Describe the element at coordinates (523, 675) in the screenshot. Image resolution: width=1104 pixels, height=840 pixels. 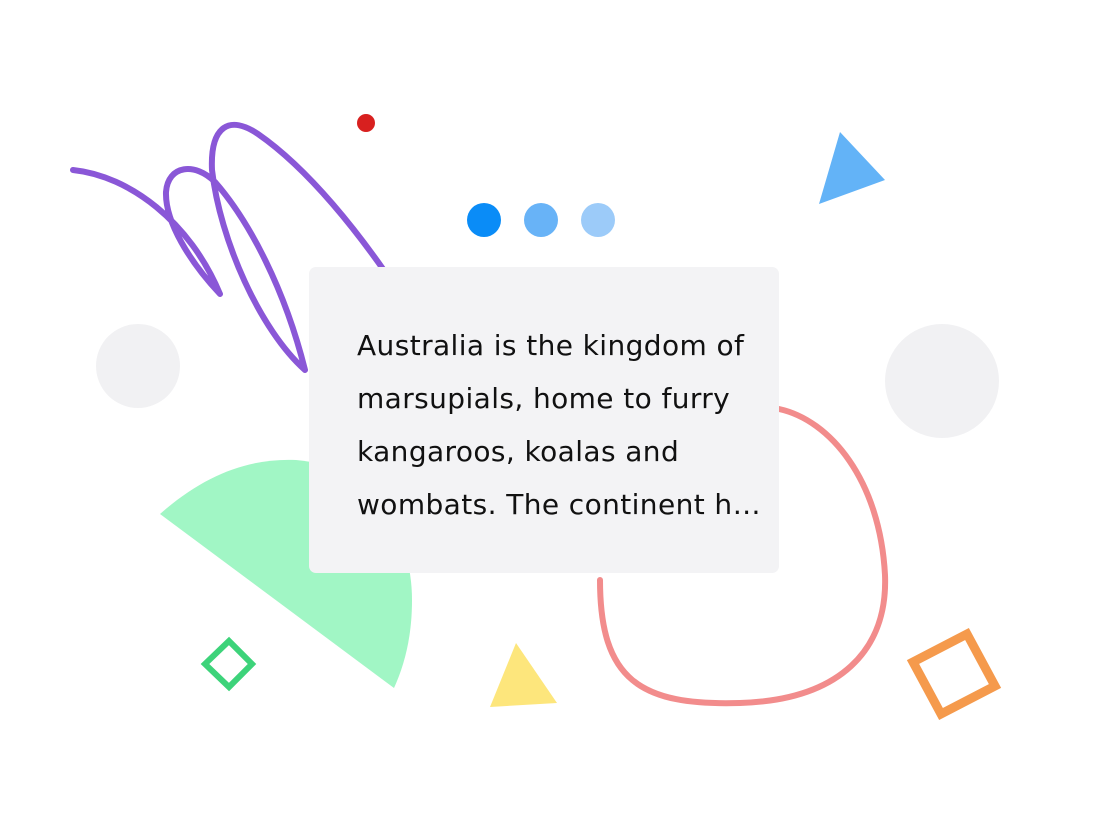
I see `yellow-triangle-decoration` at that location.